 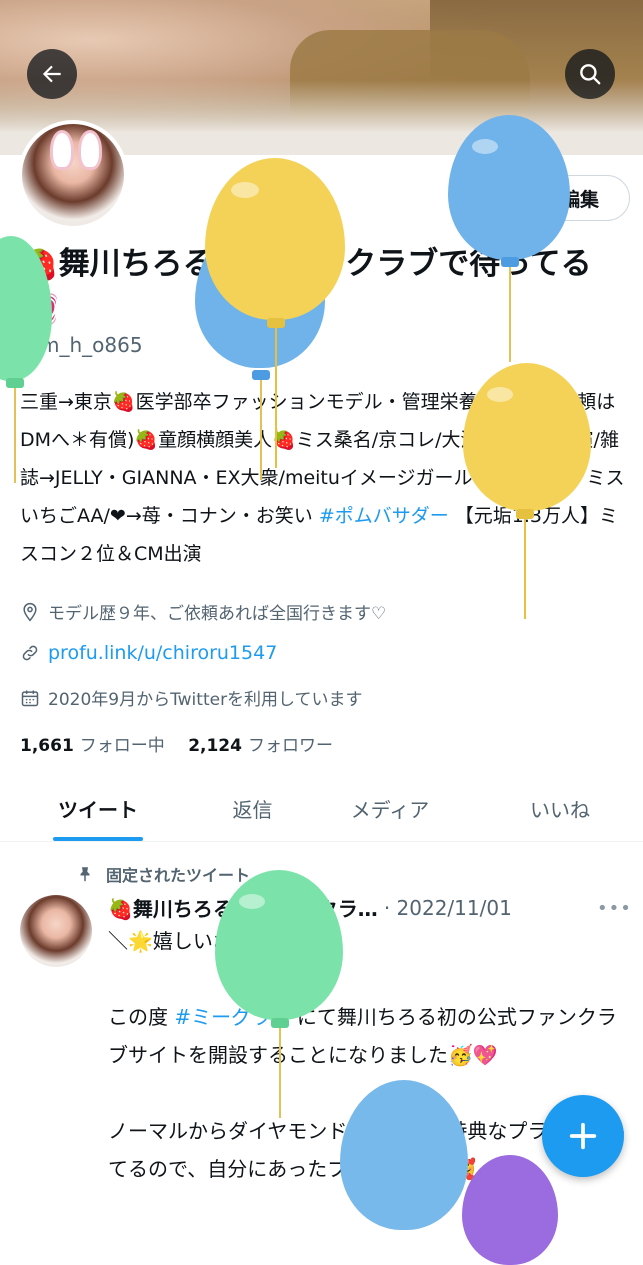 I want to click on compose-tweet-button, so click(x=583, y=1136).